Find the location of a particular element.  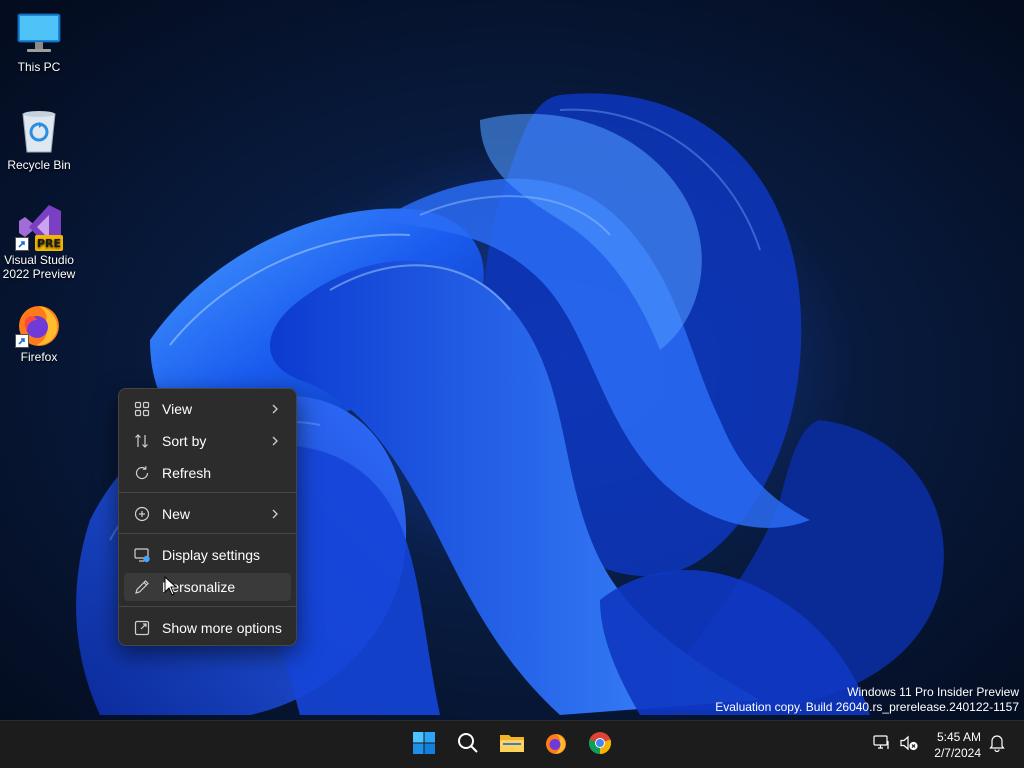

menu-item-label: Sort by is located at coordinates (184, 441).